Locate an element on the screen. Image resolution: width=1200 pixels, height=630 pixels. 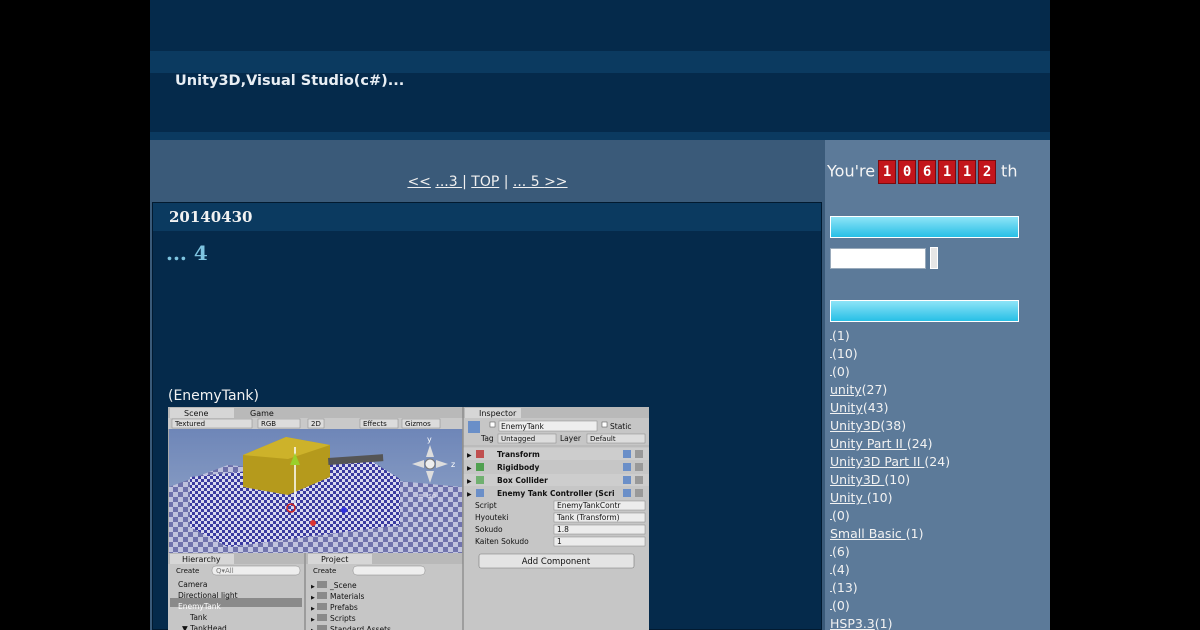
inspector-field-label: Hyouteki is located at coordinates (491, 517).